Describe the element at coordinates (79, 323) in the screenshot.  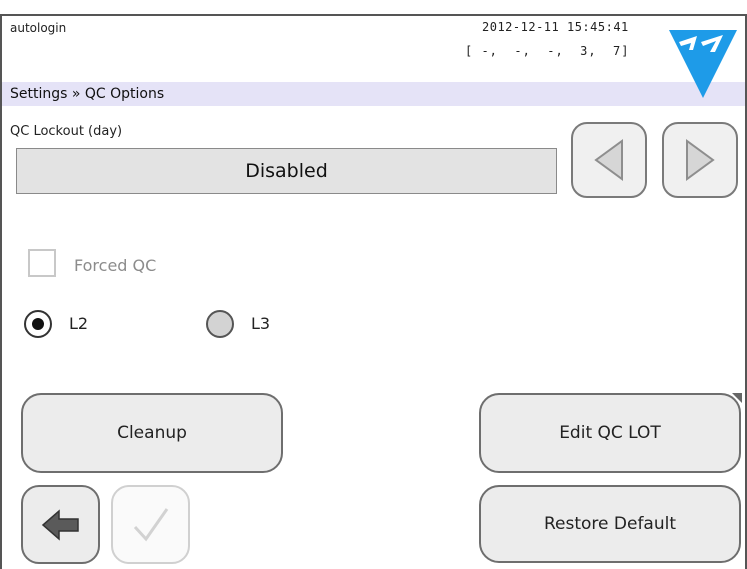
I see `radio-l2-label: L2` at that location.